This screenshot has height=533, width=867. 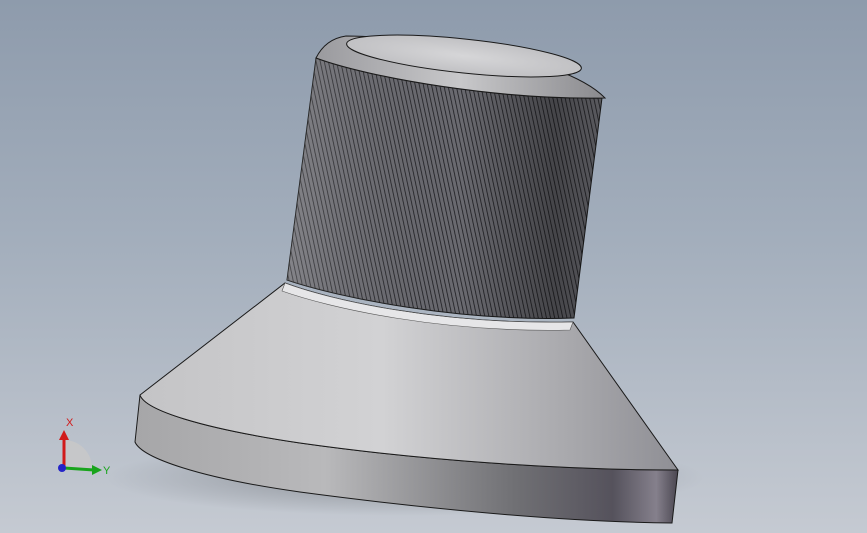 I want to click on triad-y-label: Y, so click(x=107, y=471).